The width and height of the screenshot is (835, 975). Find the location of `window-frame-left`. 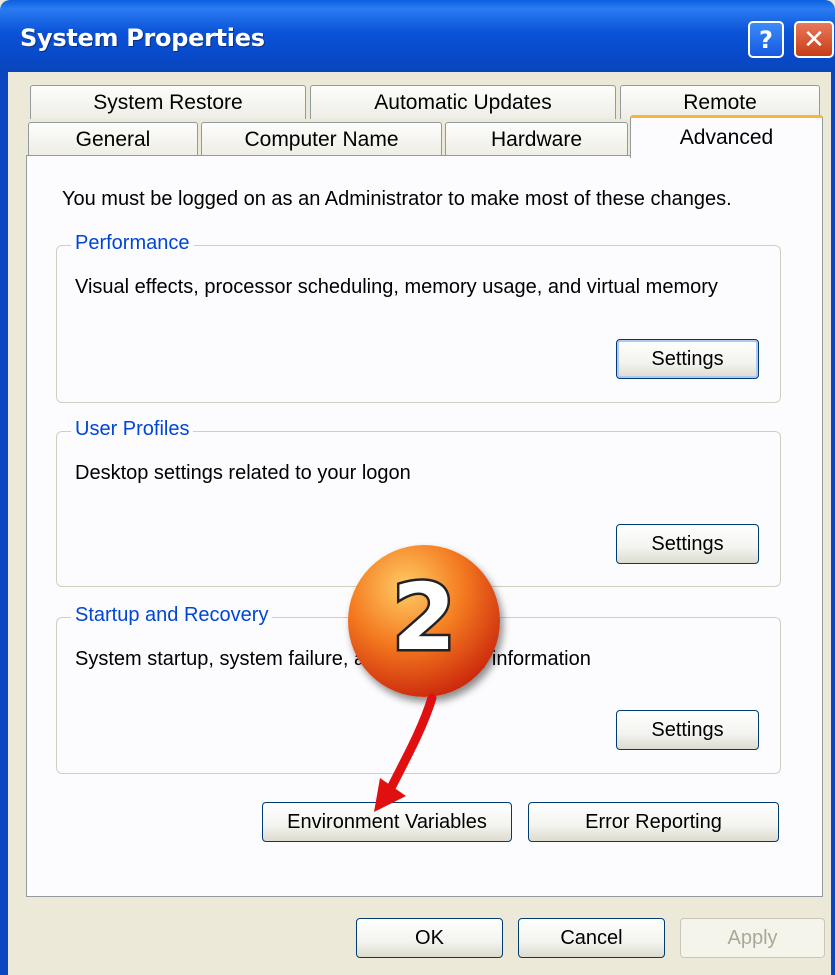

window-frame-left is located at coordinates (4, 523).